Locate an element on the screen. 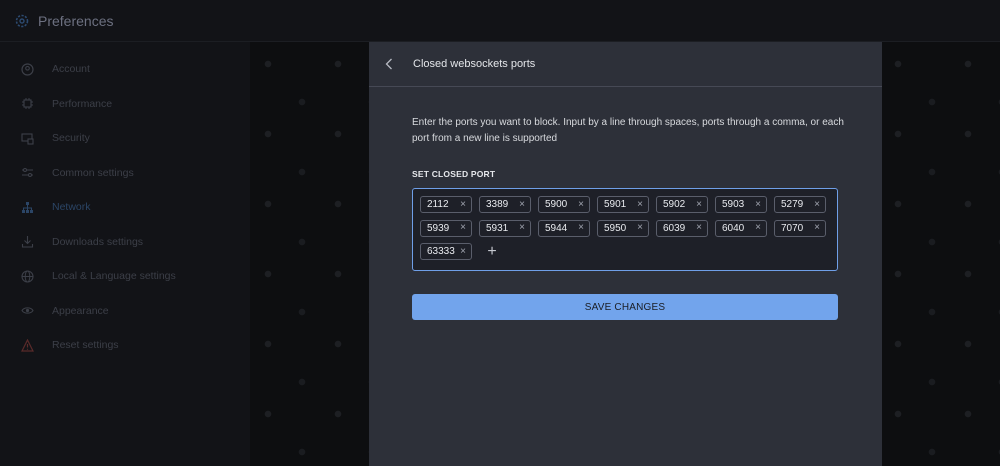 The height and width of the screenshot is (466, 1000). title-bar: Preferences is located at coordinates (500, 21).